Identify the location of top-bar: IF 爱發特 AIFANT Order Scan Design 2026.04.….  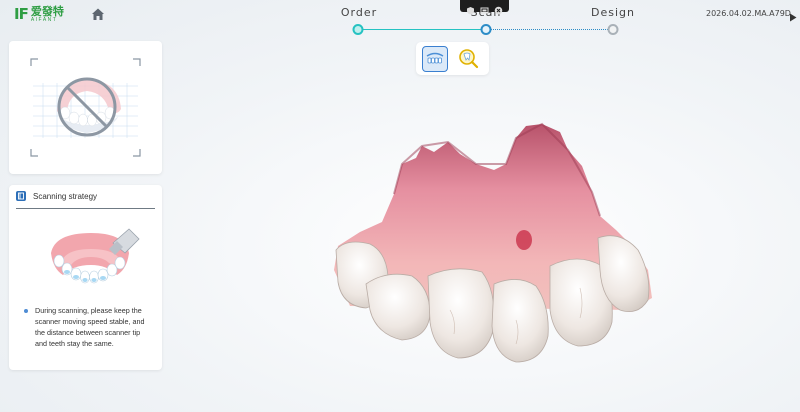
(400, 17).